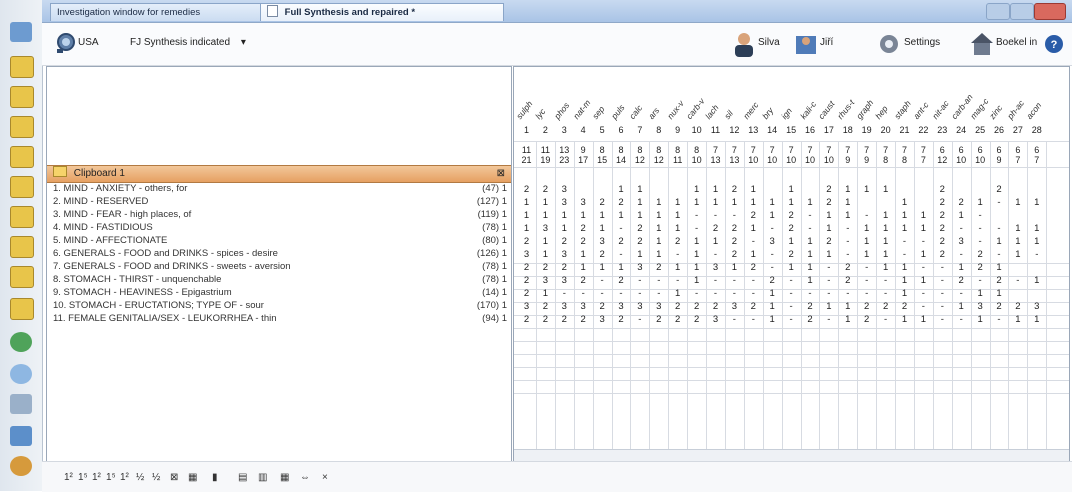 This screenshot has width=1072, height=492. I want to click on tool-7-icon, so click(22, 247).